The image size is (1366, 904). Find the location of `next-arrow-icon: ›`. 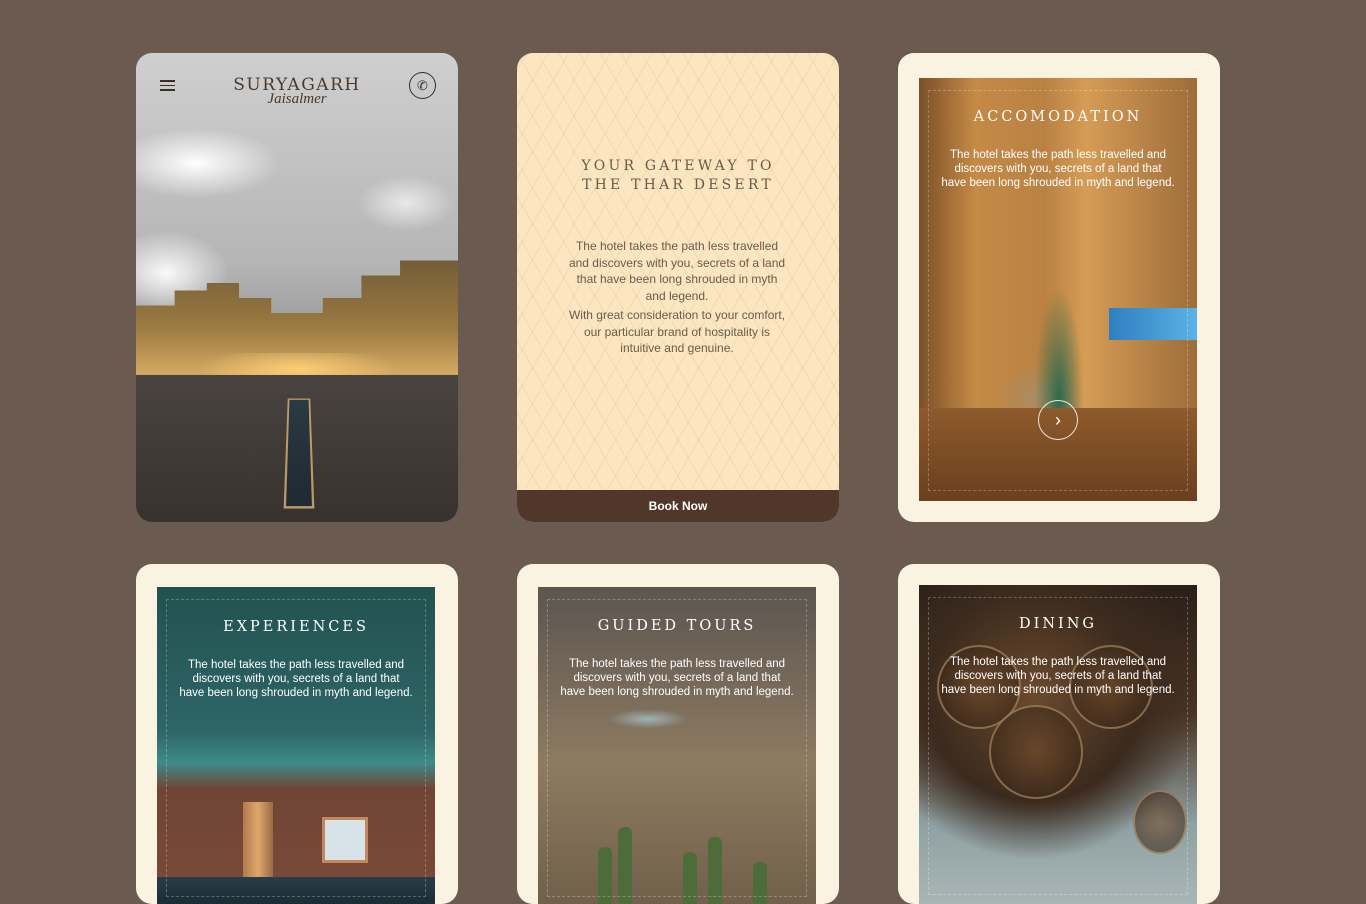

next-arrow-icon: › is located at coordinates (1058, 420).